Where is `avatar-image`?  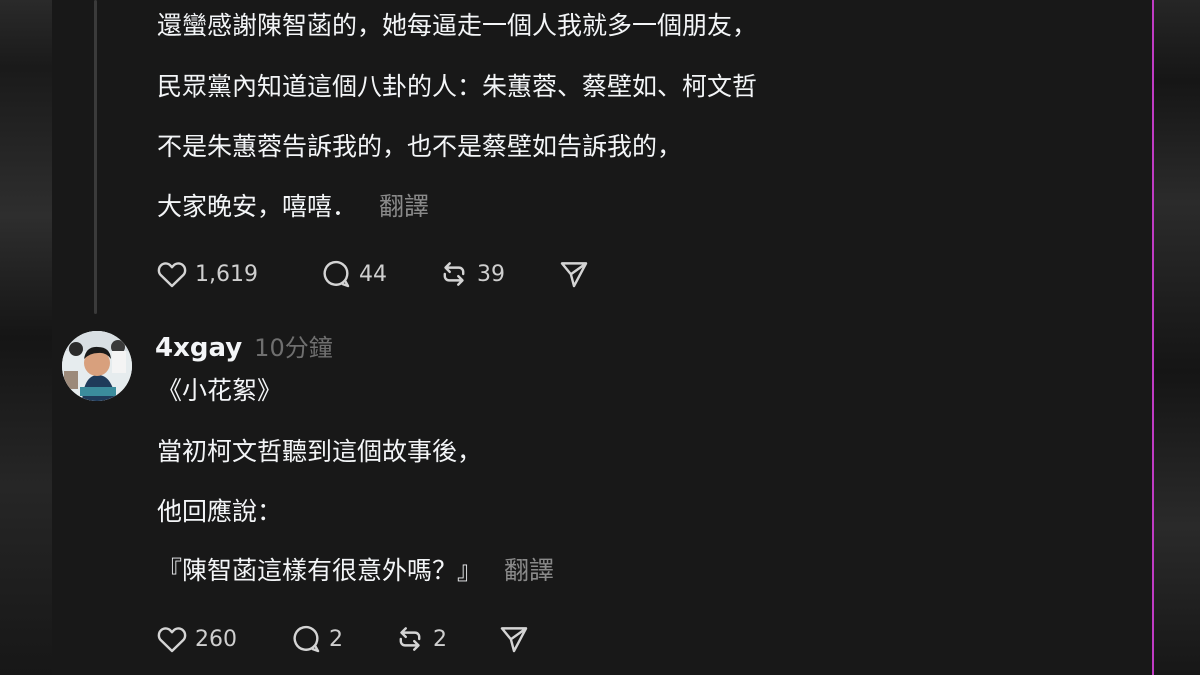 avatar-image is located at coordinates (97, 366).